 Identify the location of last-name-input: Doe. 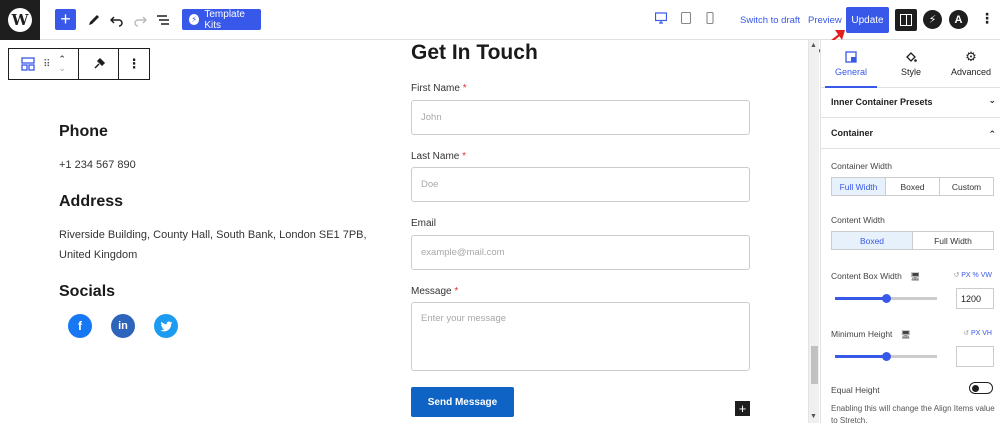
(580, 184).